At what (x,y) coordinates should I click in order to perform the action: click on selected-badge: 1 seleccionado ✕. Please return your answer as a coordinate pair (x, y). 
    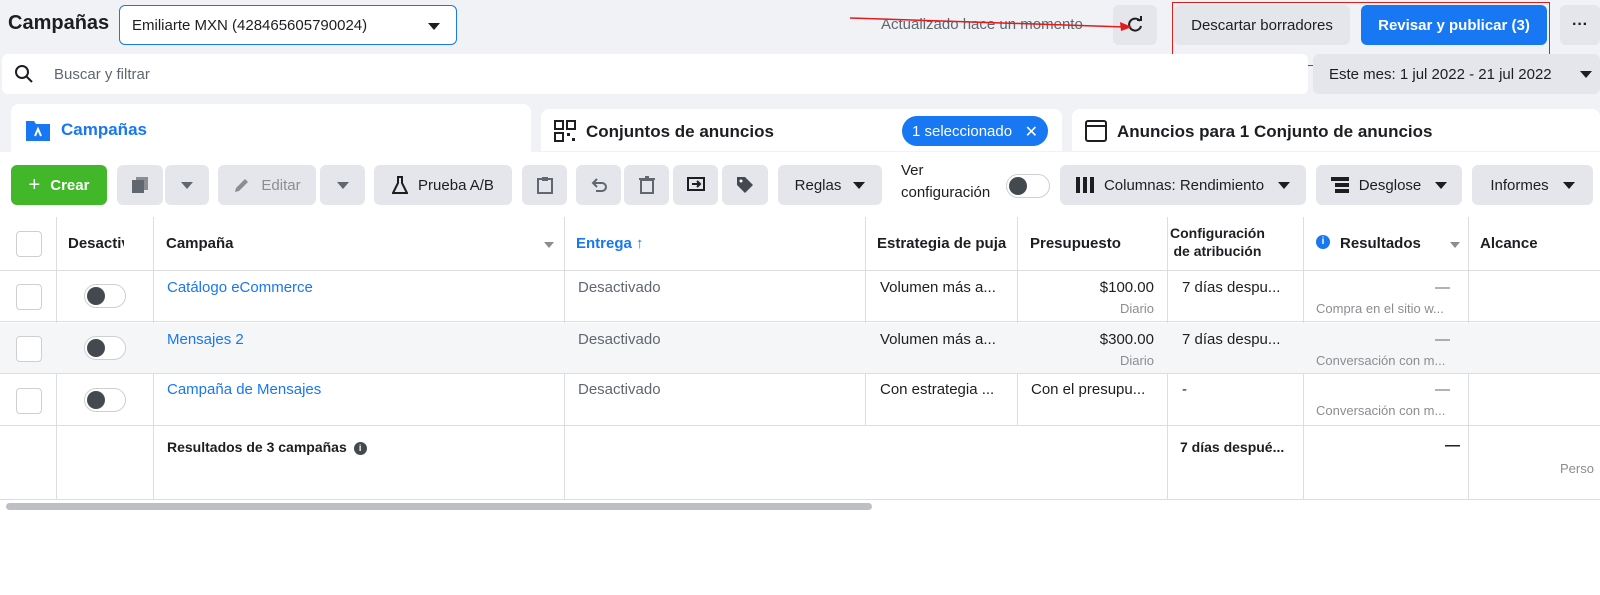
    Looking at the image, I should click on (975, 131).